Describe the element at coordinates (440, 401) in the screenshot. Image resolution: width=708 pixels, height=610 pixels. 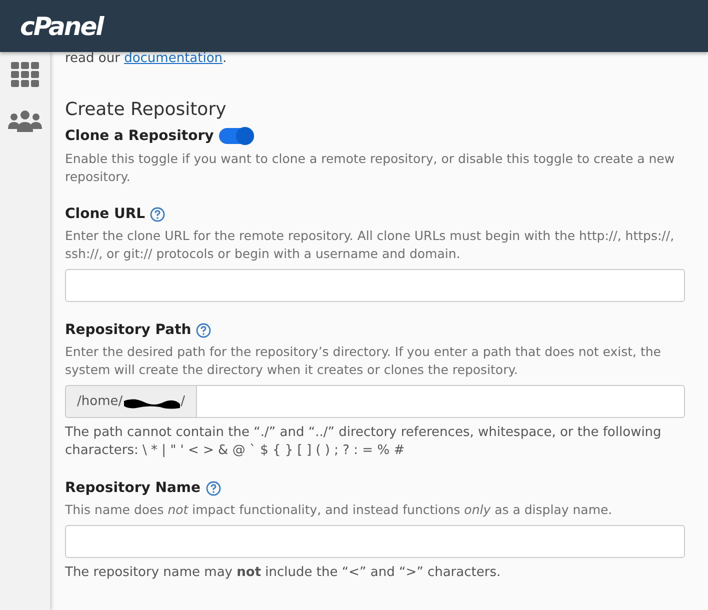
I see `path-input` at that location.